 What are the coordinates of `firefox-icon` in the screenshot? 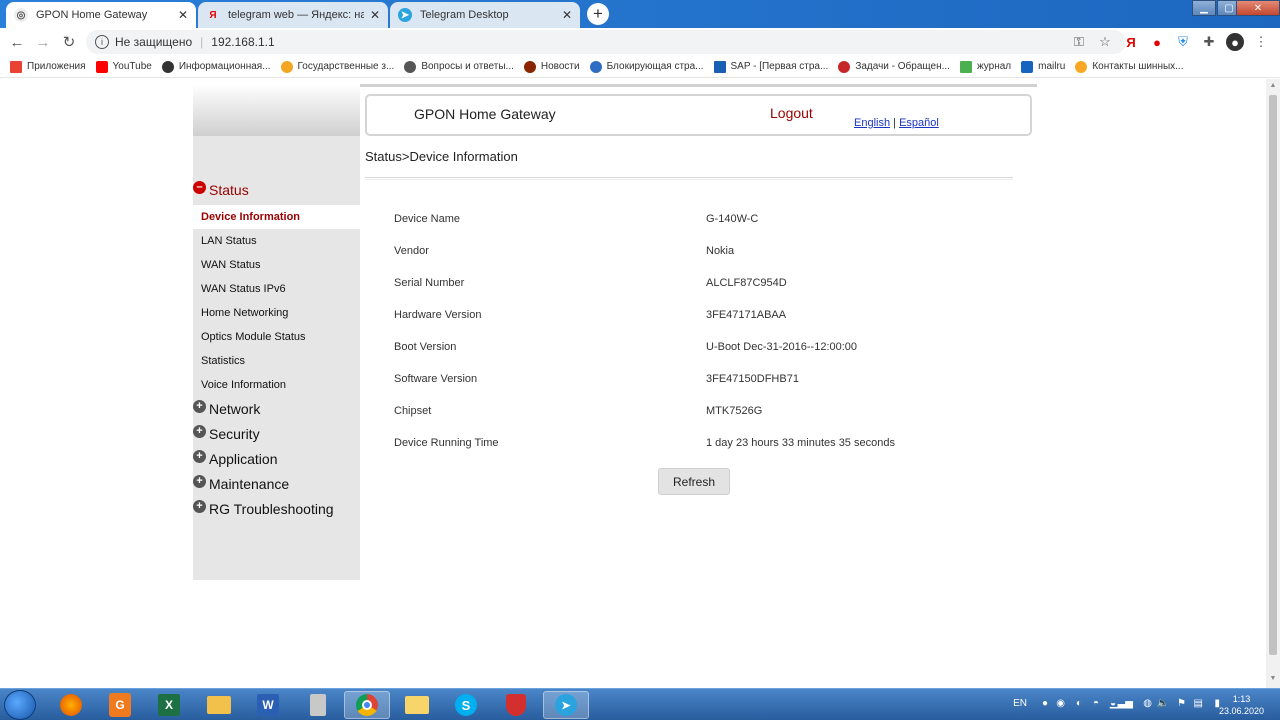 It's located at (71, 705).